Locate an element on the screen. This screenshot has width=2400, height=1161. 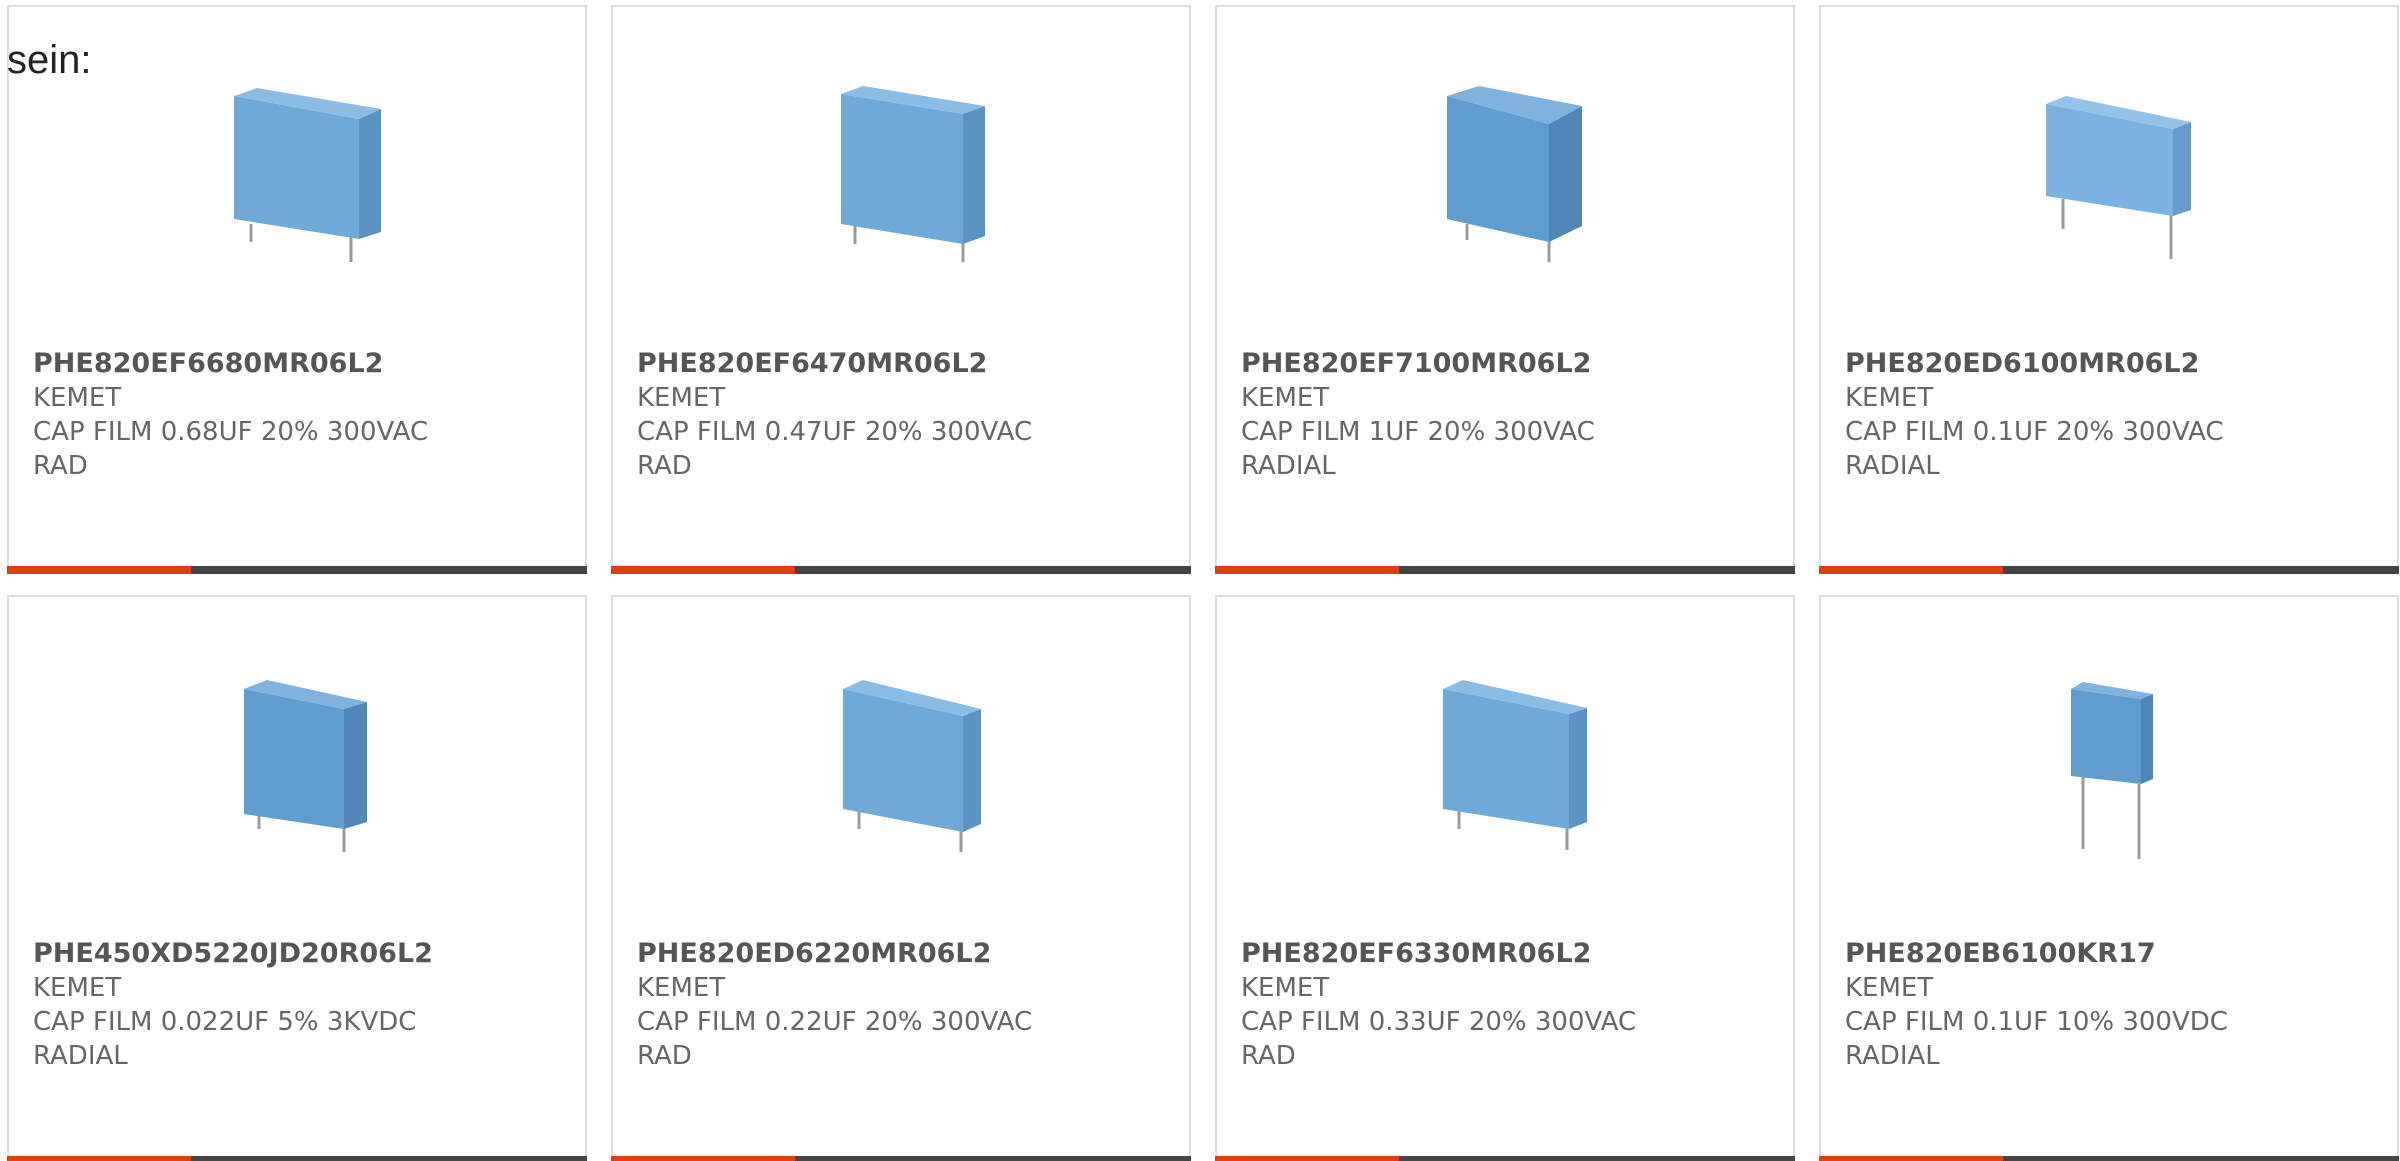
part-number-link: PHE450XD5220JD20R06L2 is located at coordinates (293, 954).